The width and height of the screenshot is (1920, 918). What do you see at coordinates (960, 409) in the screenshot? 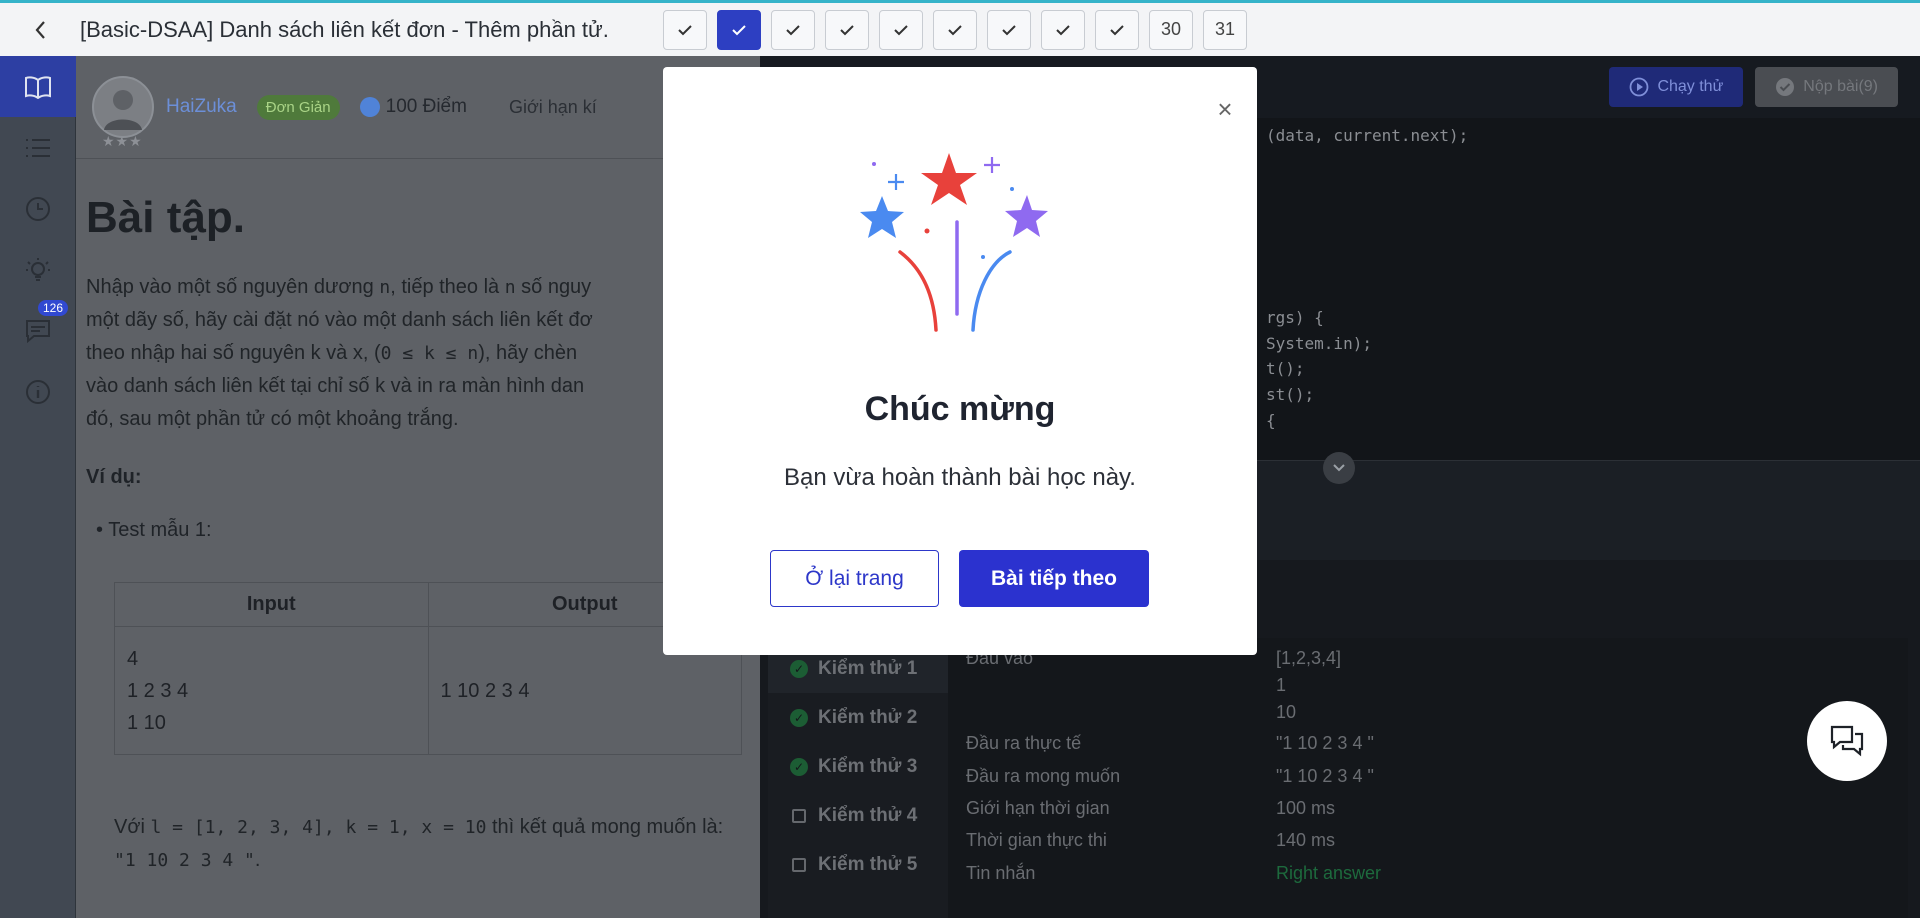
I see `modal-title: Chúc mừng` at bounding box center [960, 409].